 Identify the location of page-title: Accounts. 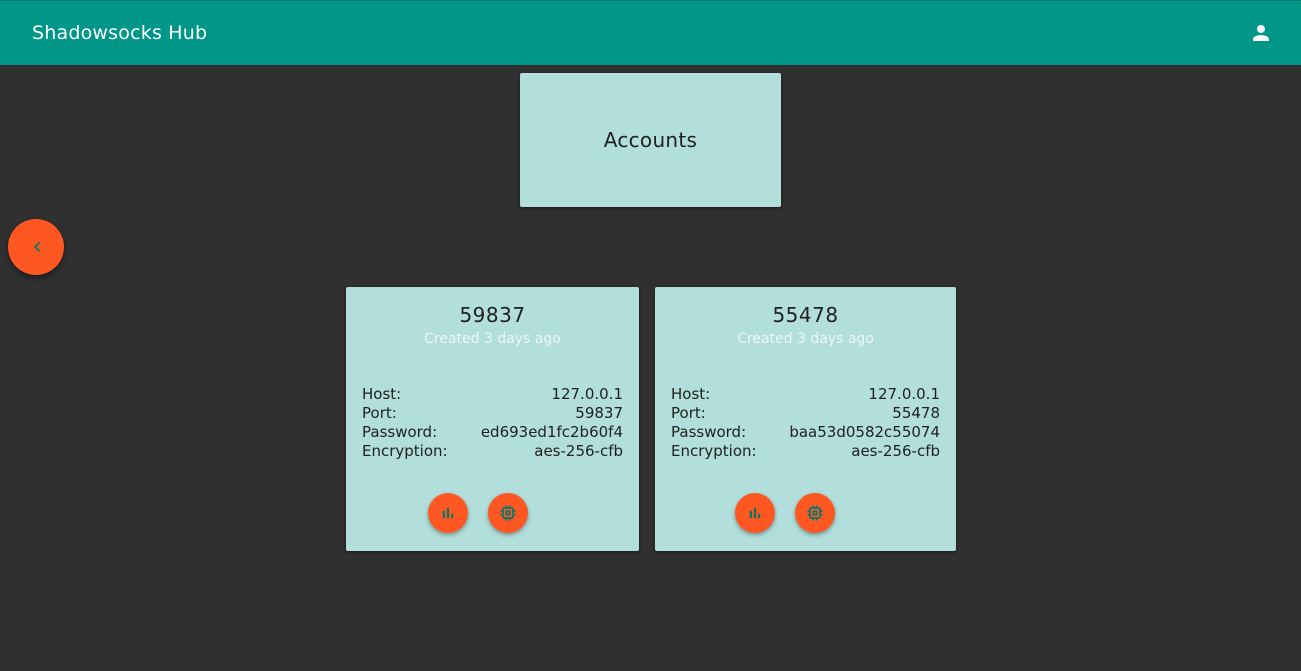
(650, 140).